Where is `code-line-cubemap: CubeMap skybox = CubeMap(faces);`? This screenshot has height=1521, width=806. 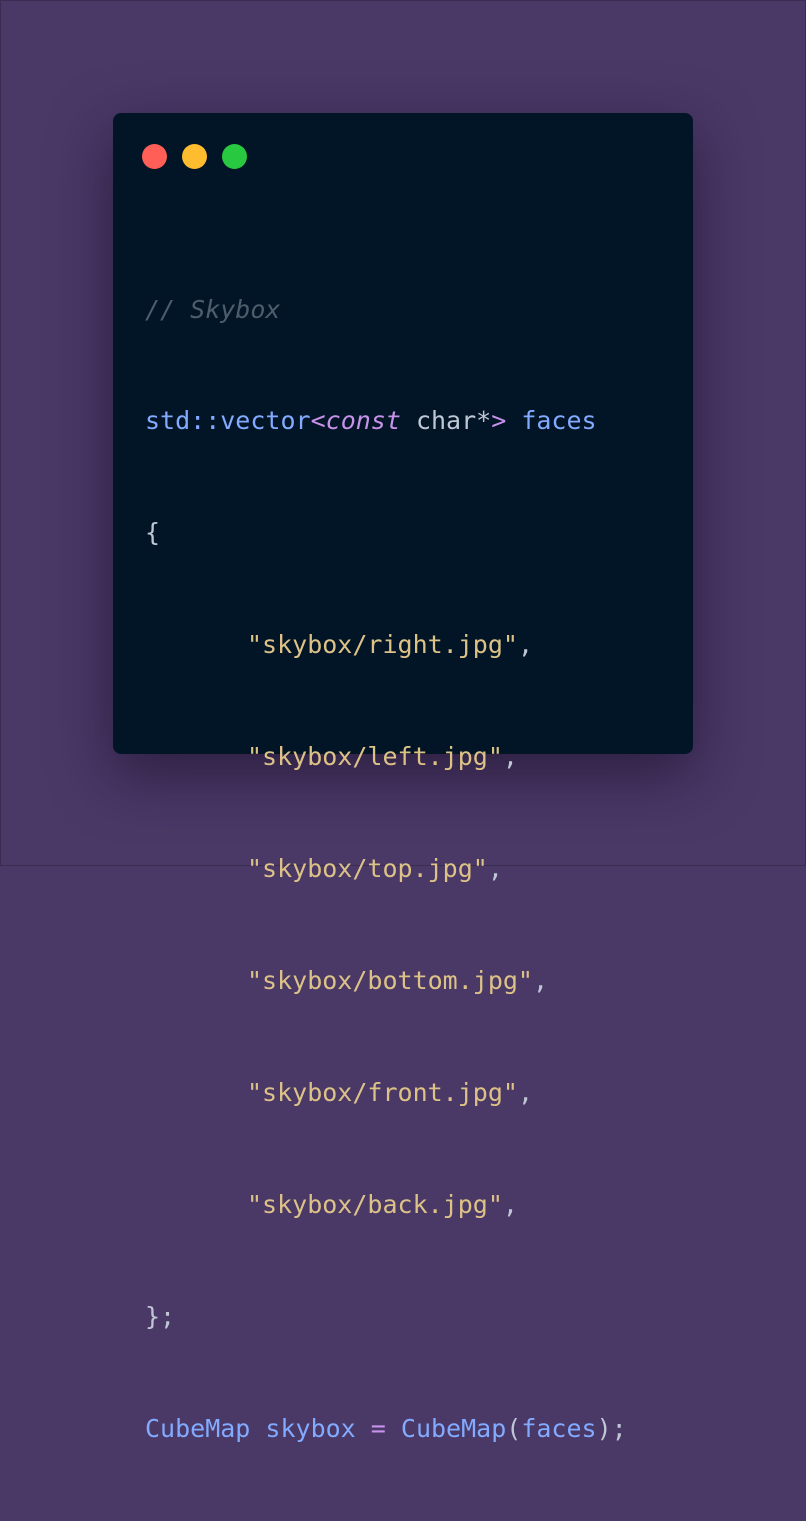 code-line-cubemap: CubeMap skybox = CubeMap(faces); is located at coordinates (386, 1428).